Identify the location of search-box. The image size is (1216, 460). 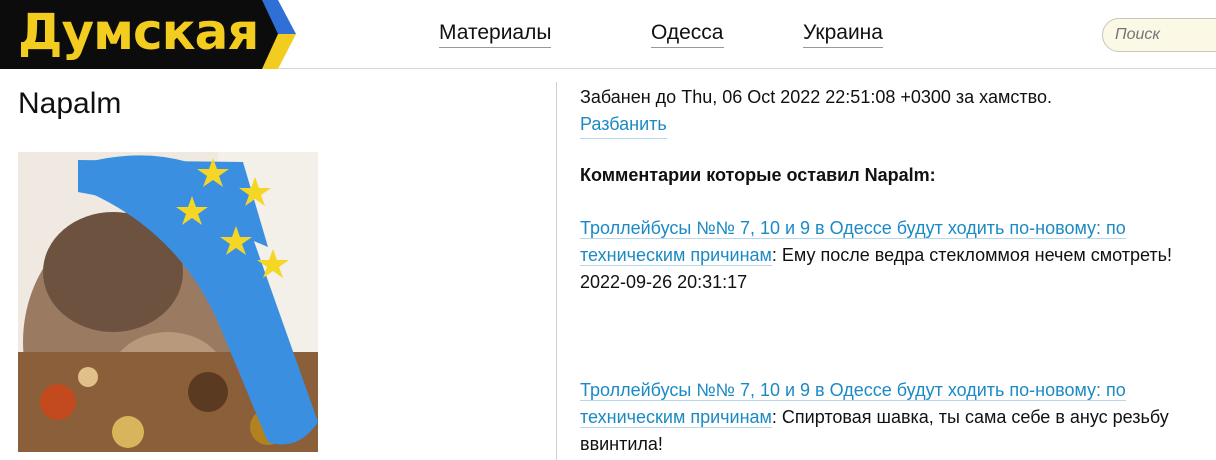
(1159, 35).